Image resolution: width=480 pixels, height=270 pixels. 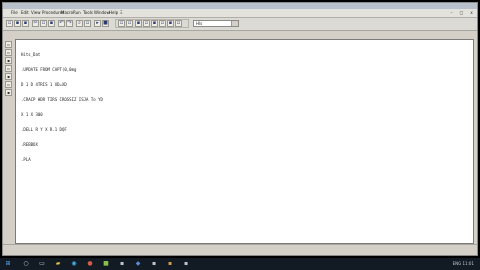 I want to click on editor-line: .REBBOX, so click(x=29, y=144).